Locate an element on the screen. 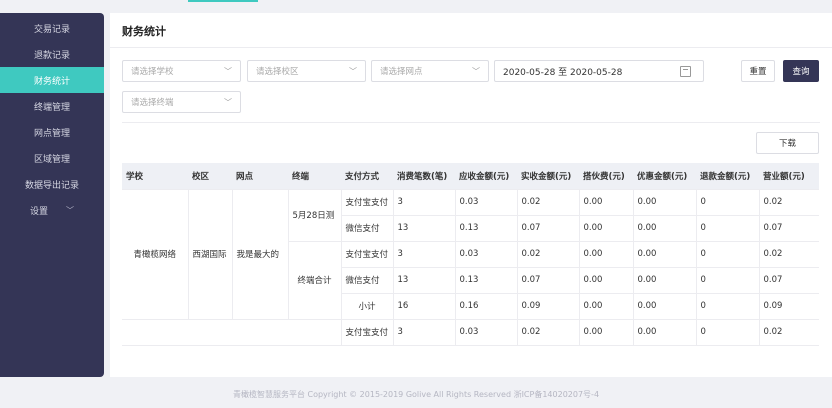 This screenshot has width=832, height=408. subtotal-label: 小计 is located at coordinates (367, 306).